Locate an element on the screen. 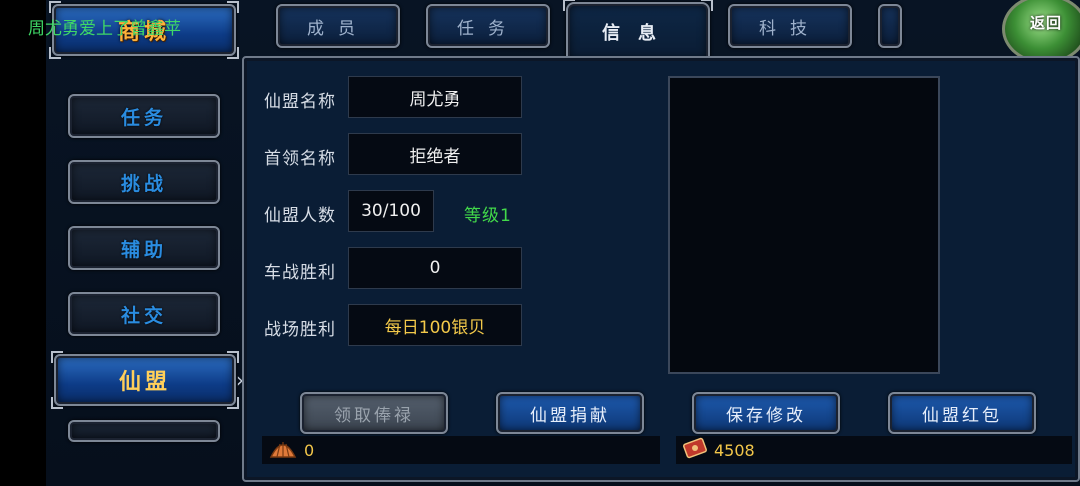 The image size is (1080, 486). tab-members: 成员 is located at coordinates (338, 26).